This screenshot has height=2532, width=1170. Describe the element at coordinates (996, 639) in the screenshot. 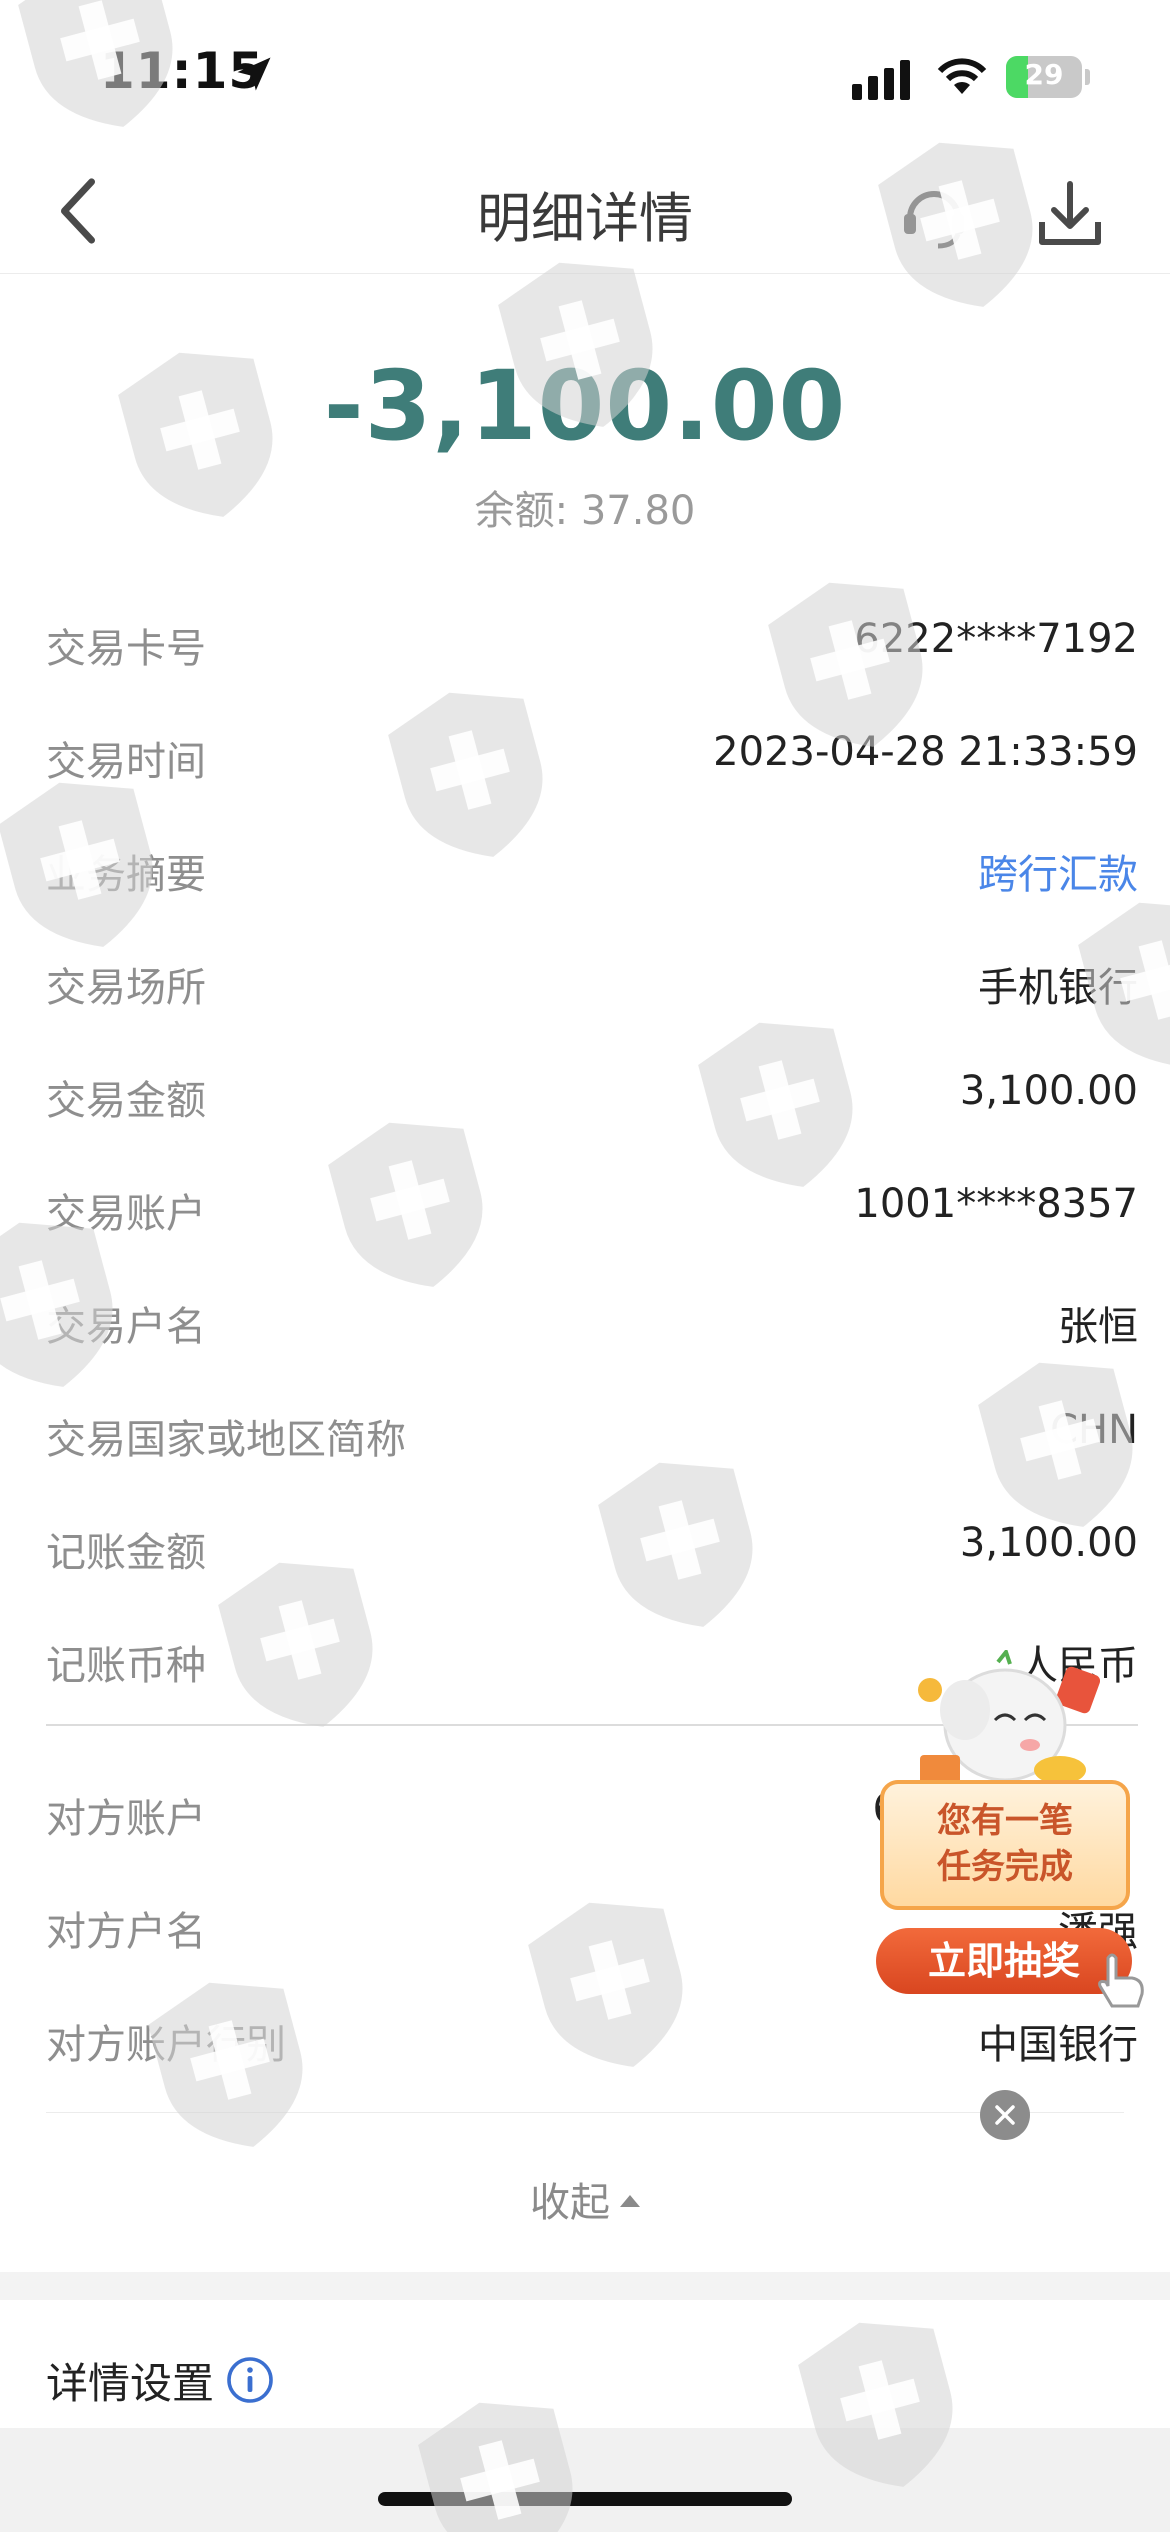

I see `detail-value: 6222****7192` at that location.